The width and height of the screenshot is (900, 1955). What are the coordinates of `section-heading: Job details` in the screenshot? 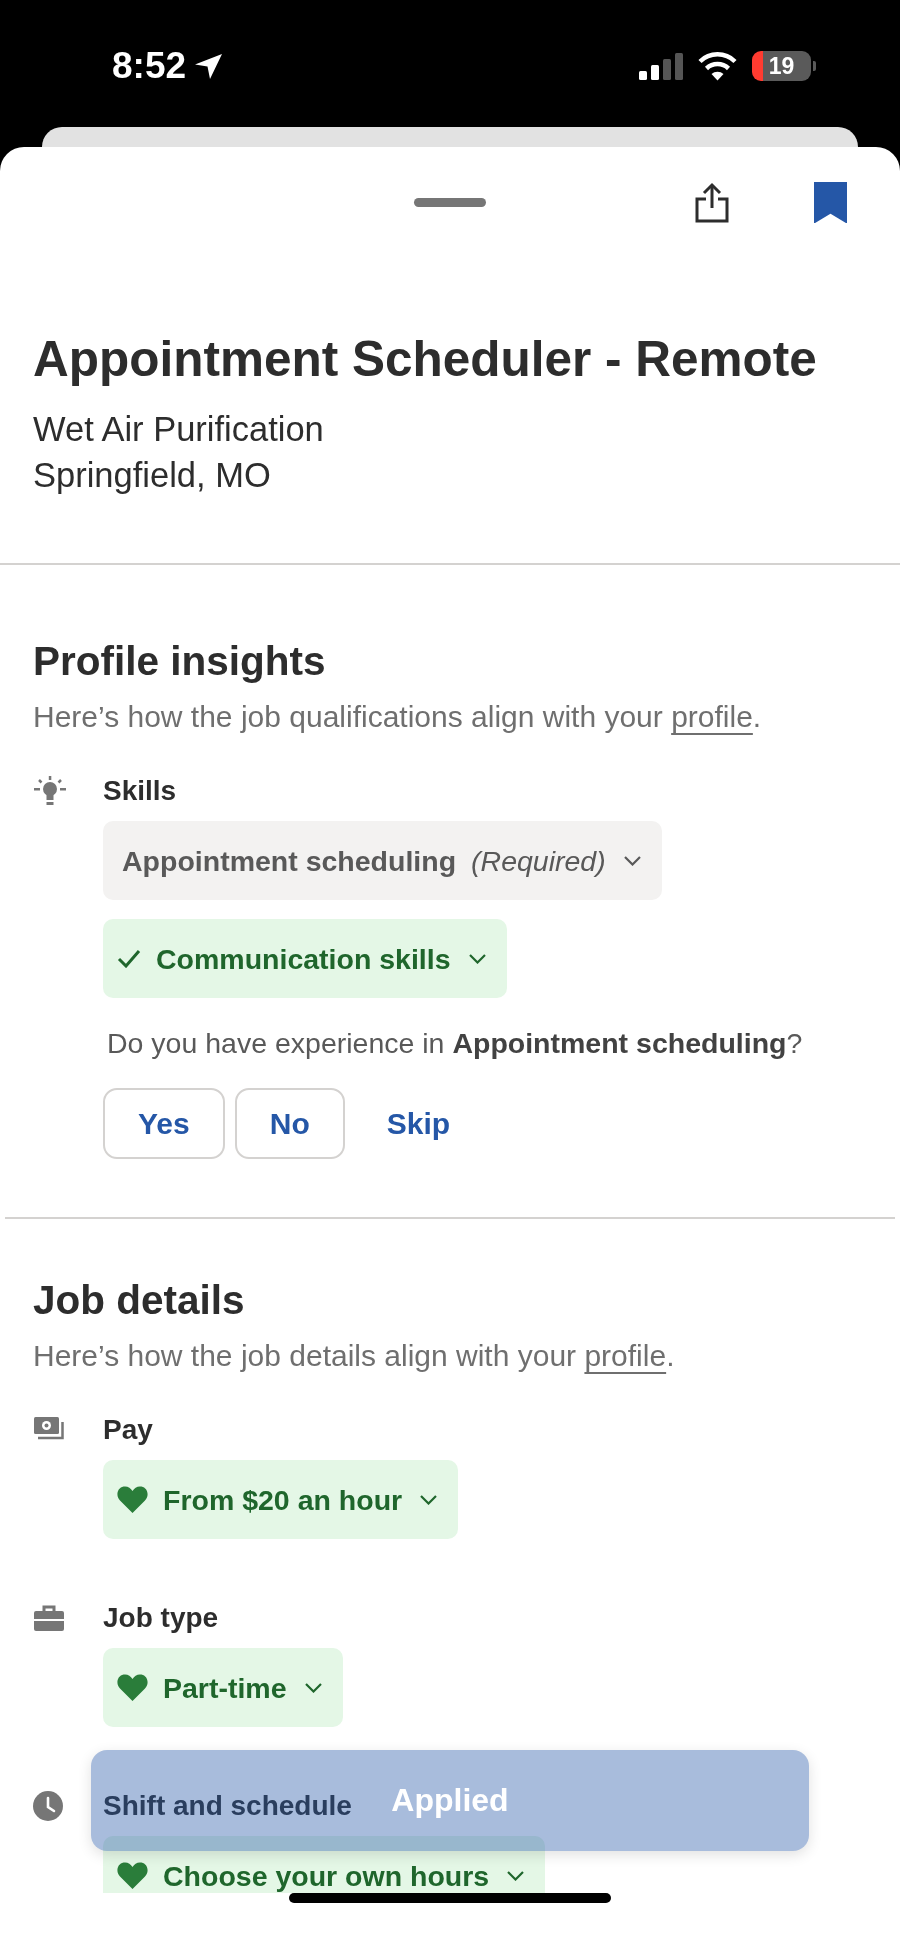 It's located at (139, 1300).